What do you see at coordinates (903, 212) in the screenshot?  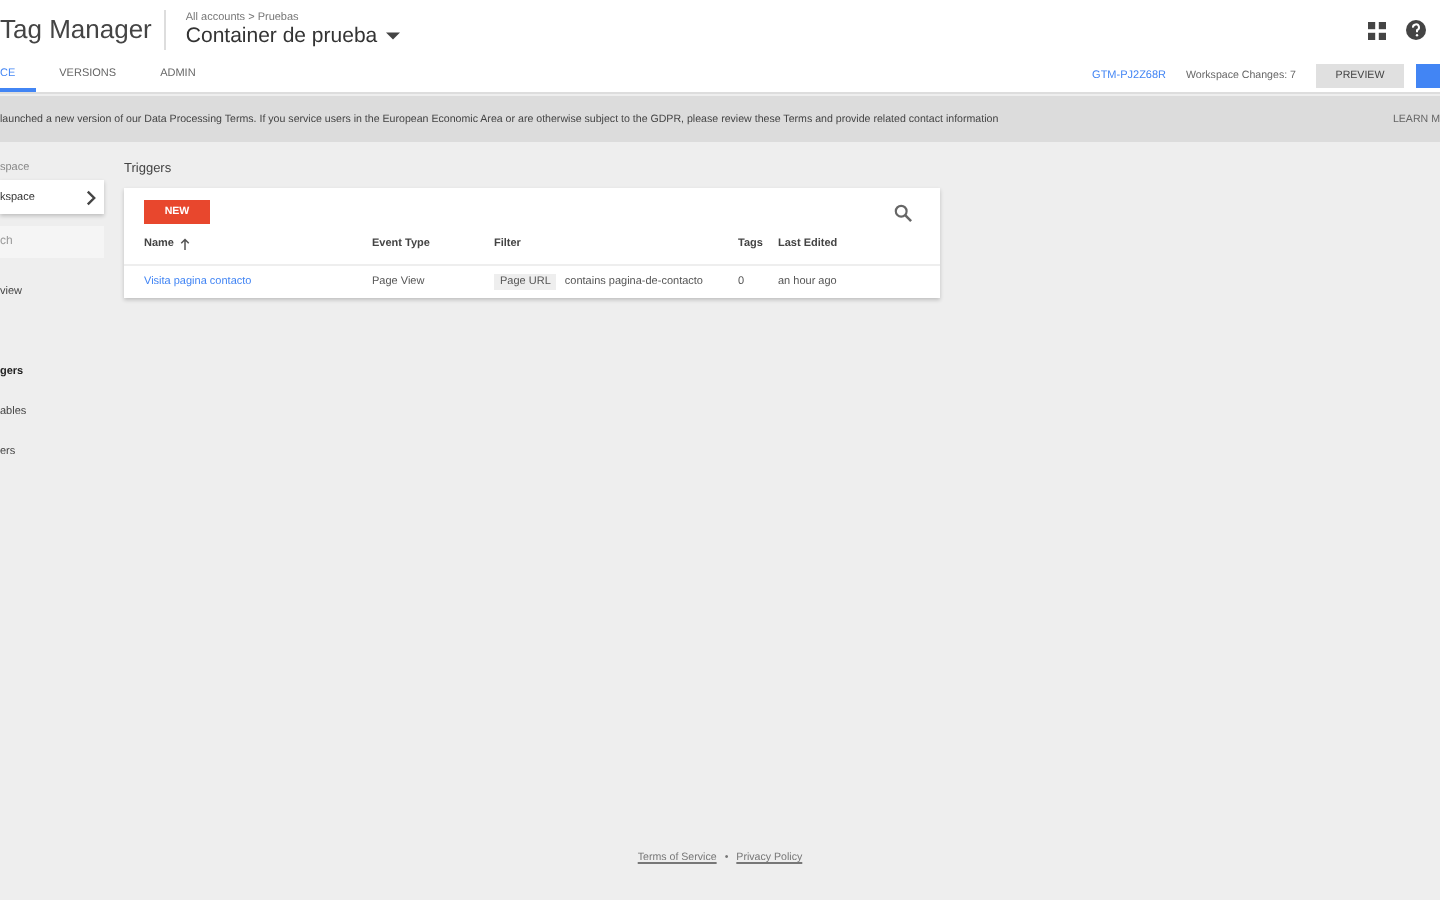 I see `search-icon` at bounding box center [903, 212].